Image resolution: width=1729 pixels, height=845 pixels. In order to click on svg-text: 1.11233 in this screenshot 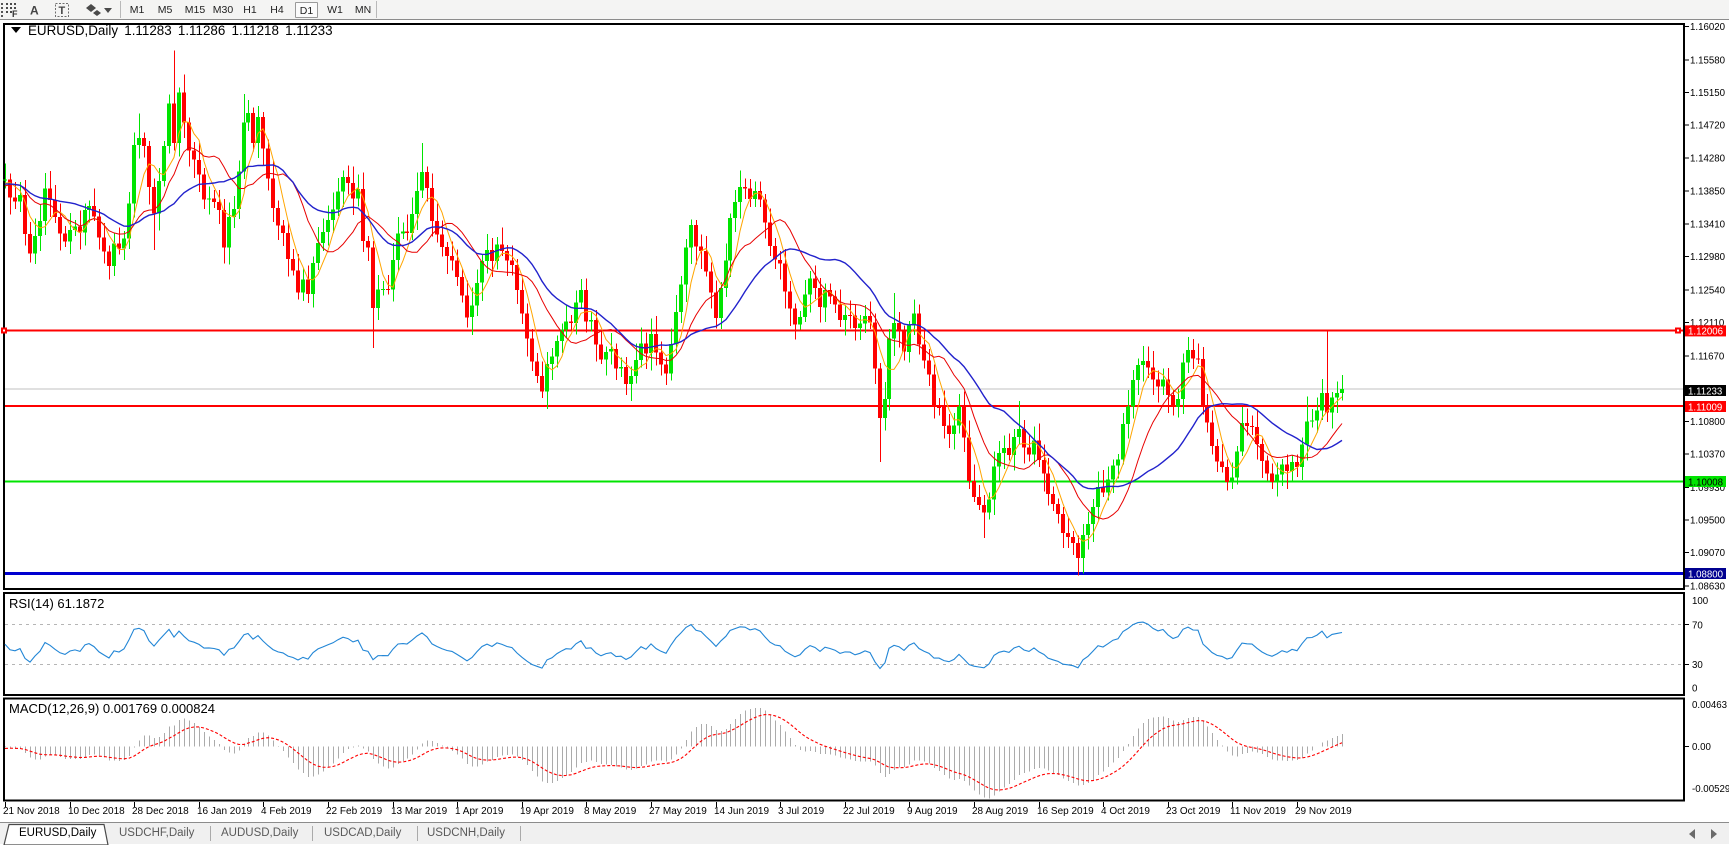, I will do `click(1705, 391)`.